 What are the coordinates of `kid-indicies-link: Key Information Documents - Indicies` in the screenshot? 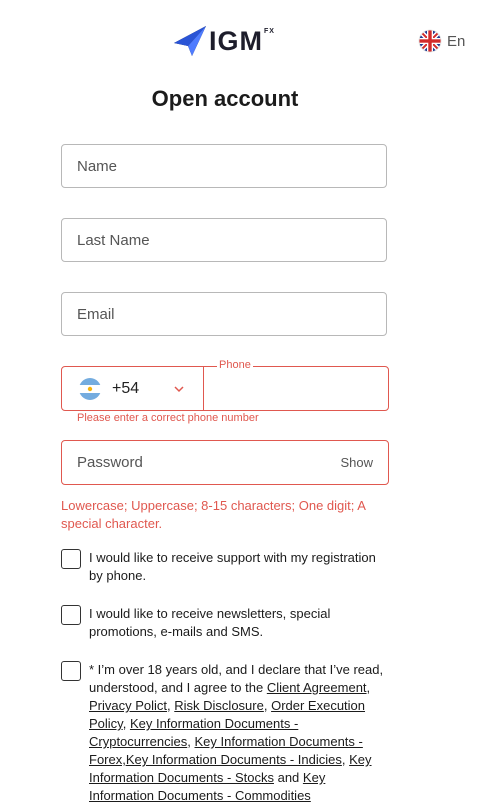 It's located at (234, 759).